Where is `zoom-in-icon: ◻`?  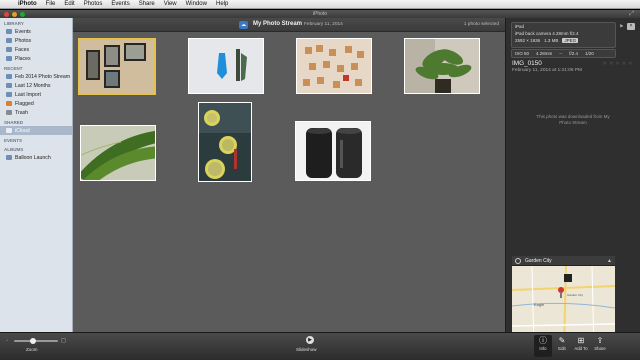 zoom-in-icon: ◻ is located at coordinates (63, 340).